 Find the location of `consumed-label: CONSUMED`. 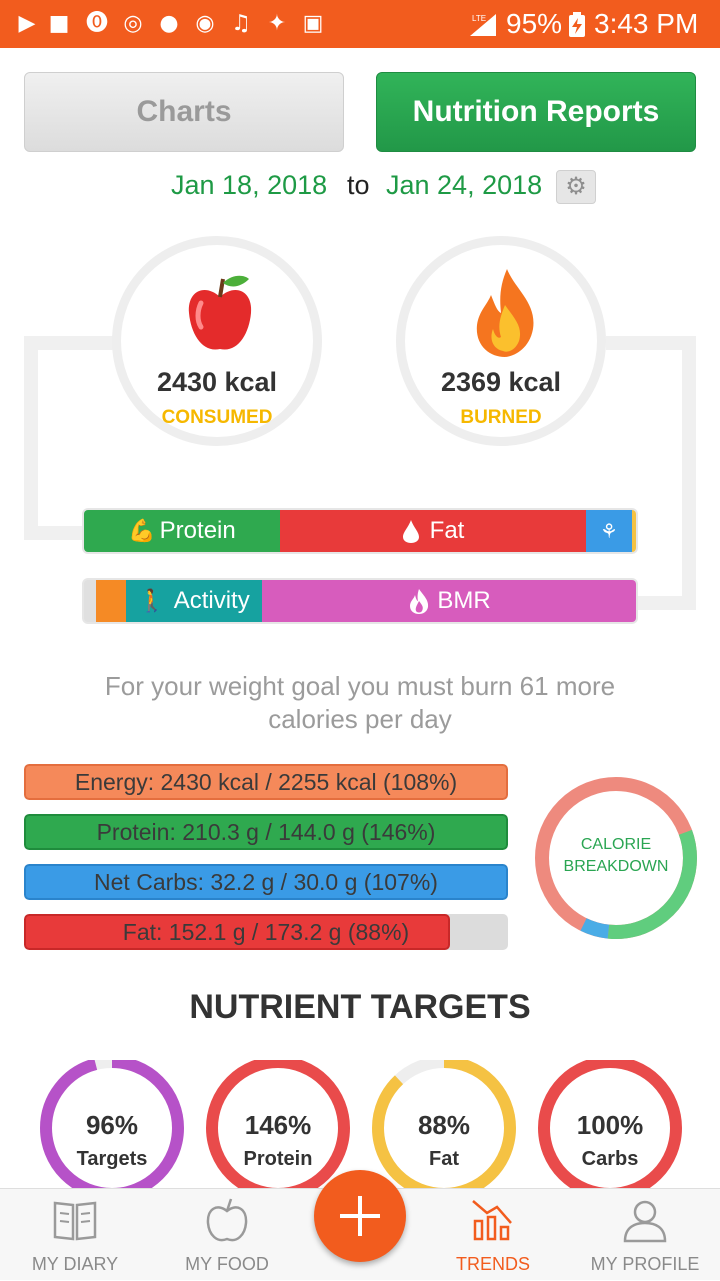

consumed-label: CONSUMED is located at coordinates (217, 417).